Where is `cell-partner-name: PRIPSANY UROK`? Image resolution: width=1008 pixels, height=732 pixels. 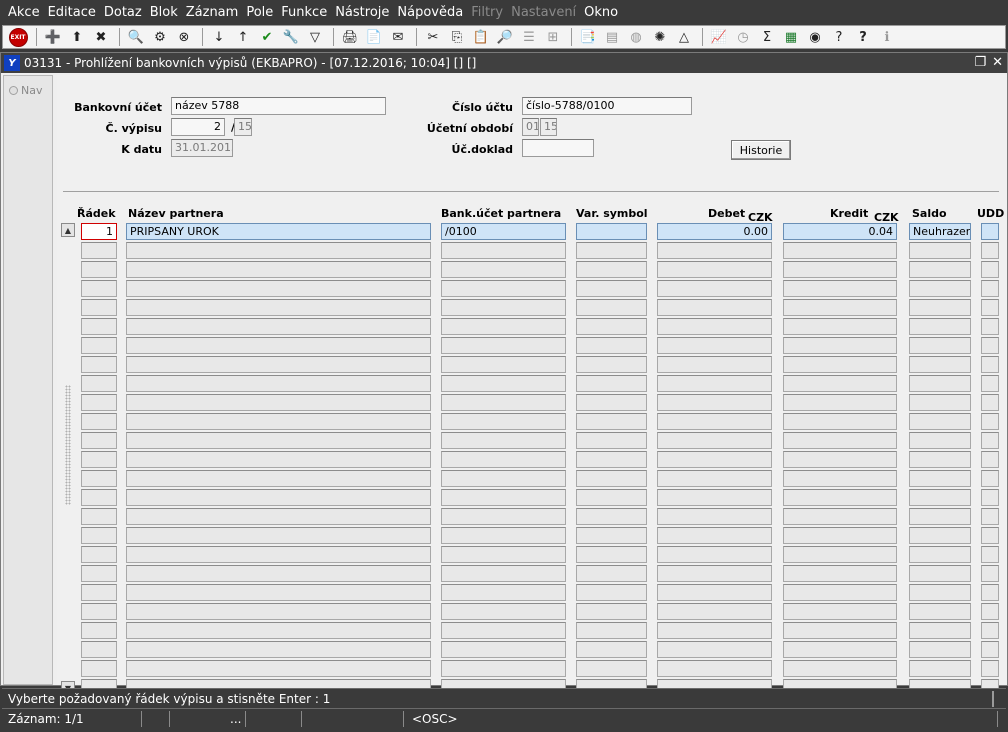
cell-partner-name: PRIPSANY UROK is located at coordinates (278, 231).